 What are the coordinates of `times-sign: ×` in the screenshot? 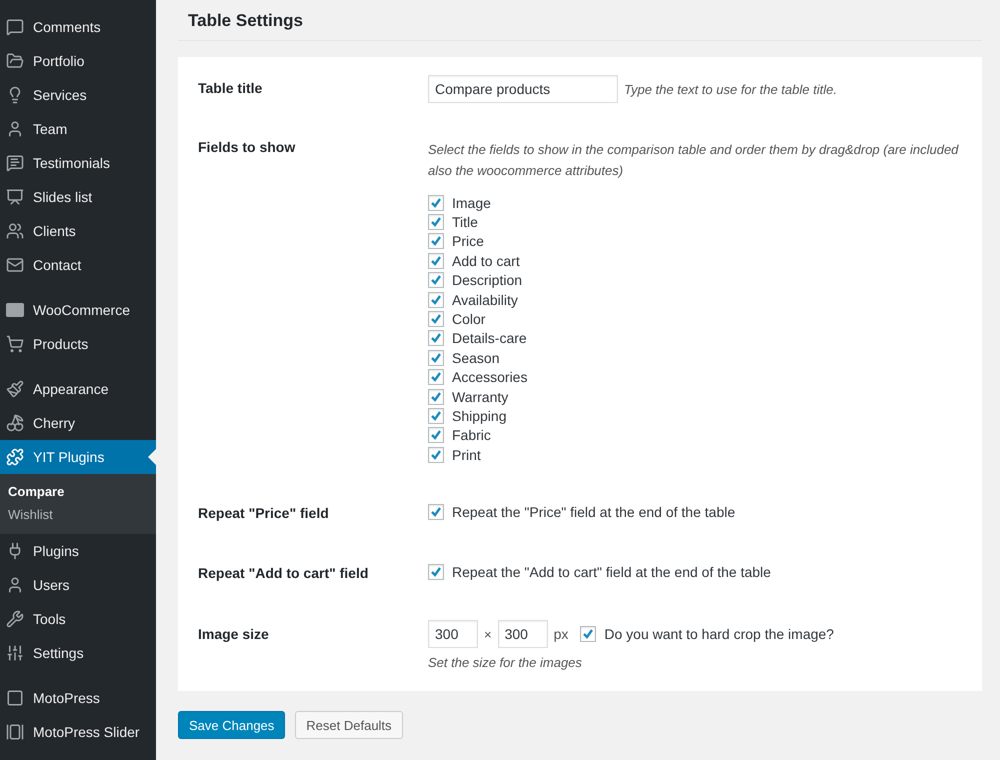 It's located at (488, 634).